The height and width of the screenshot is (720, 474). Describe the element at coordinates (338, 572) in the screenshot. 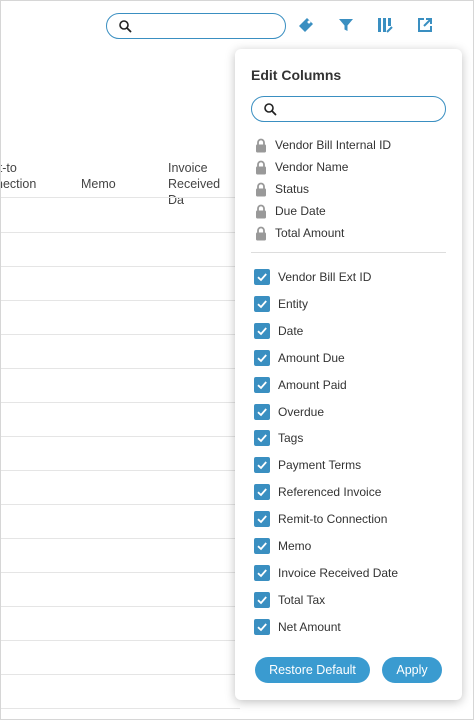

I see `column-label: Invoice Received Date` at that location.